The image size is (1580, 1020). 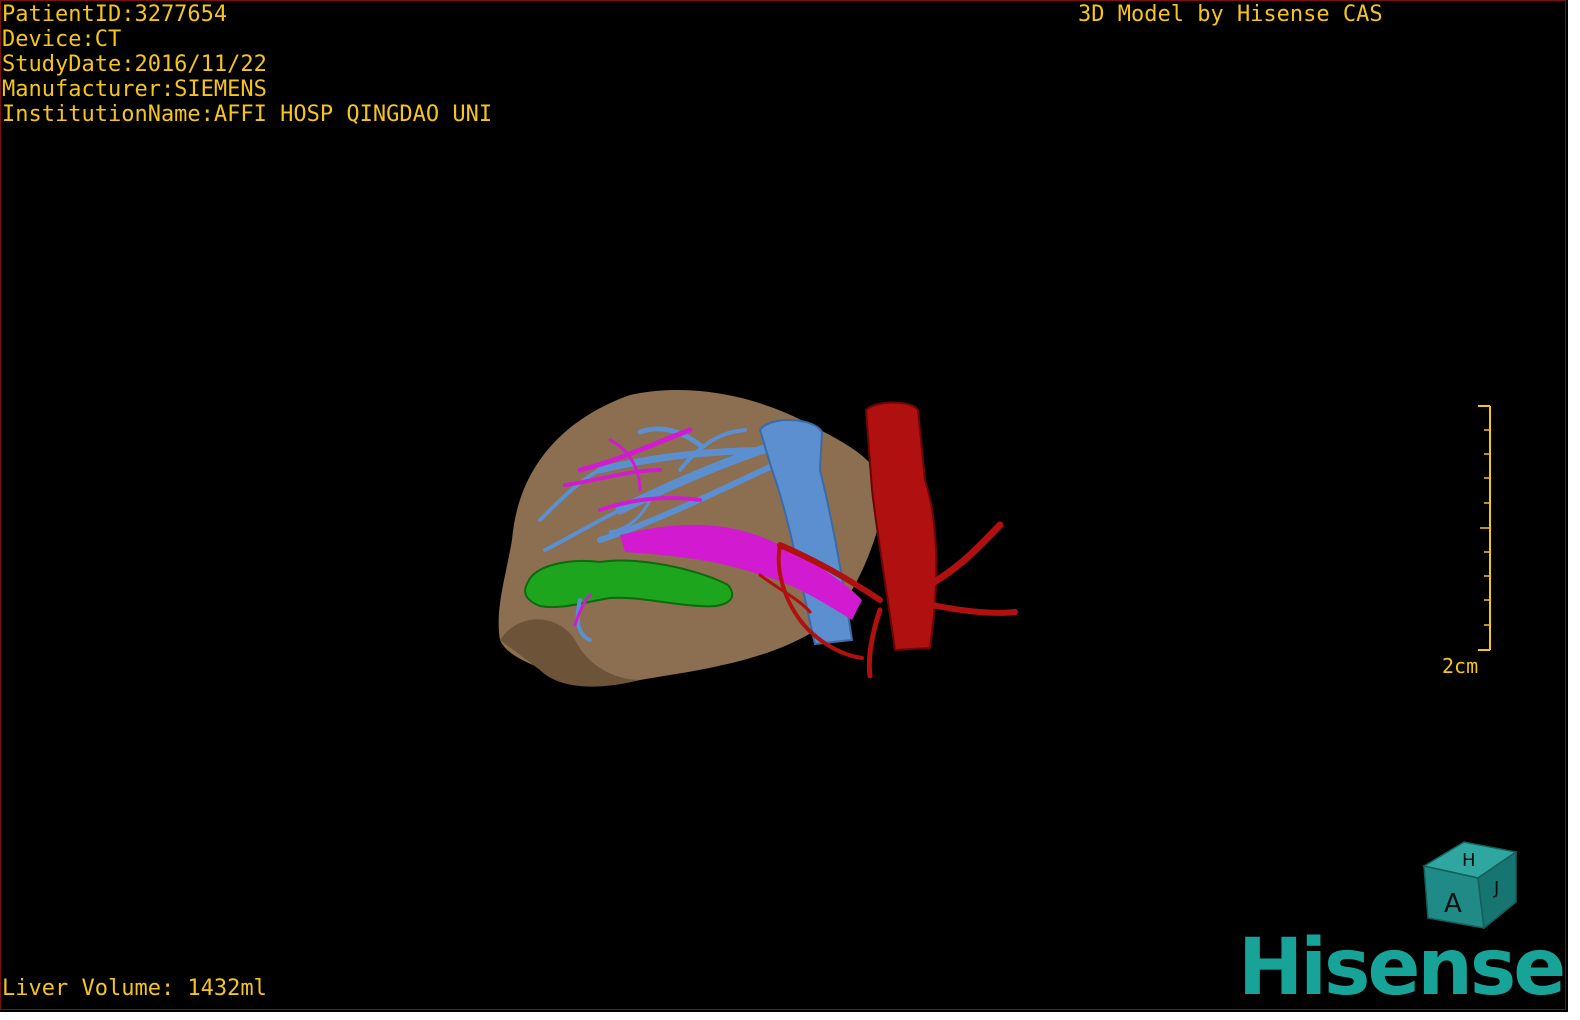 I want to click on cube-top-label: H, so click(x=1469, y=860).